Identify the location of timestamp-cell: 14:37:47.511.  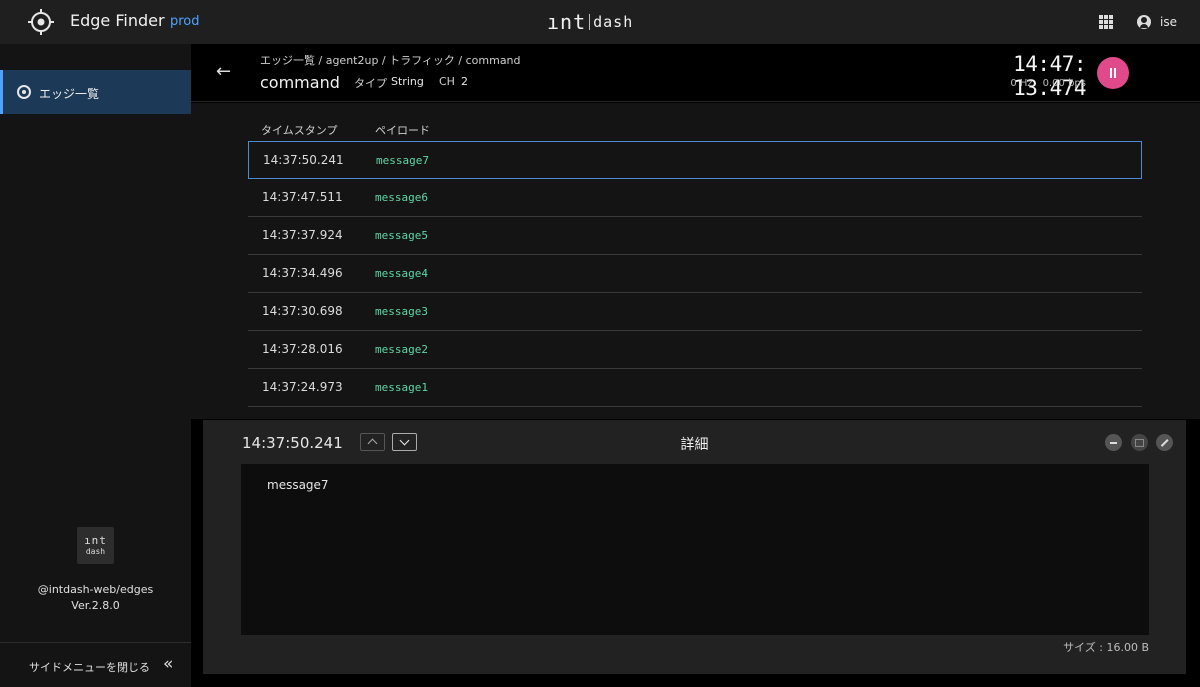
(302, 197).